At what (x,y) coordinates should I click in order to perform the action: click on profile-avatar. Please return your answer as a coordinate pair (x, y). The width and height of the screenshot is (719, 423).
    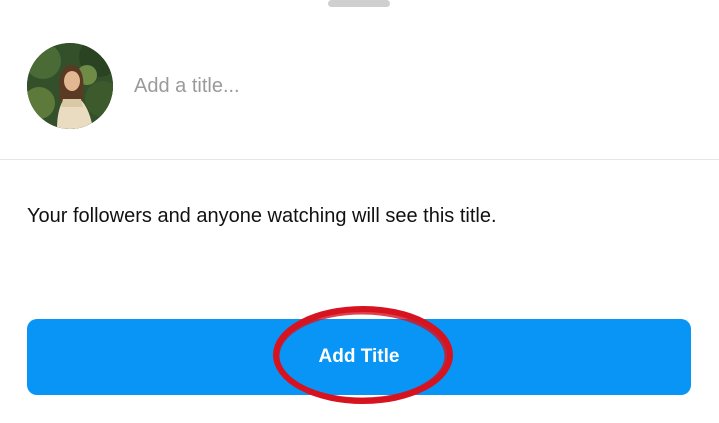
    Looking at the image, I should click on (70, 86).